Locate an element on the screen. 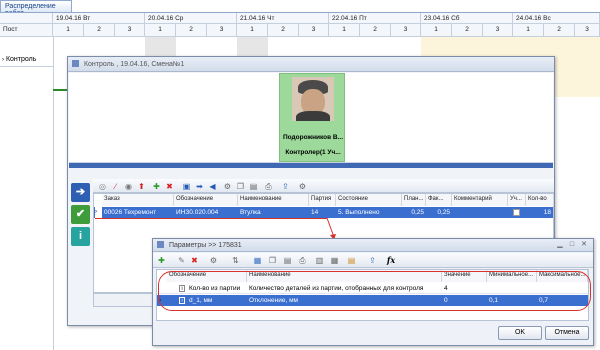  cancel-button: Отмена is located at coordinates (567, 333).